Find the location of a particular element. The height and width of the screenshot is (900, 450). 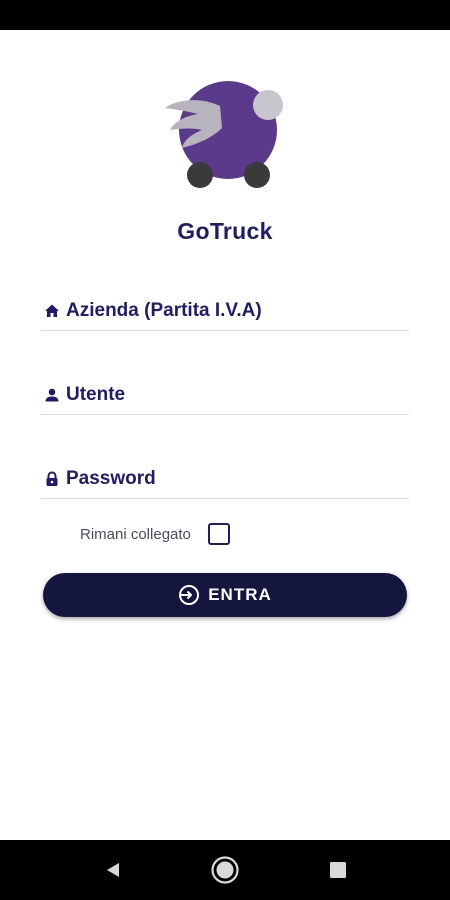

password-input is located at coordinates (231, 479).